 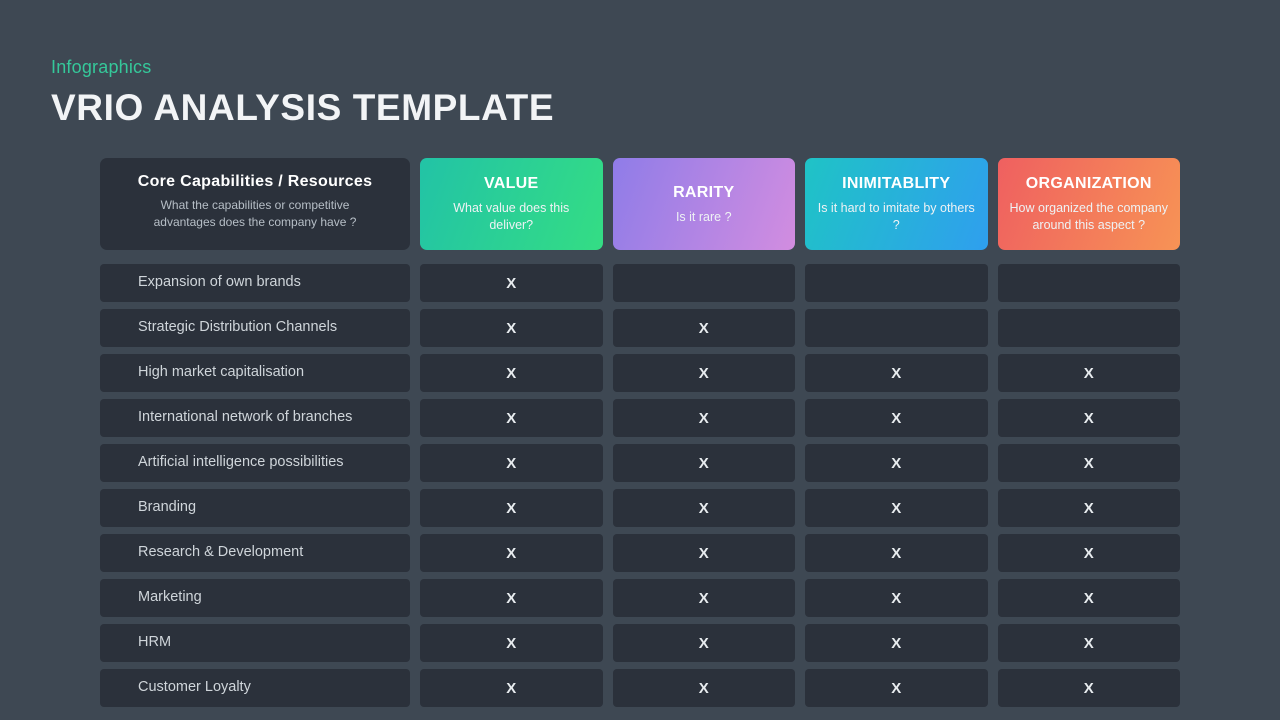 I want to click on column-header-title: RARITY, so click(x=704, y=192).